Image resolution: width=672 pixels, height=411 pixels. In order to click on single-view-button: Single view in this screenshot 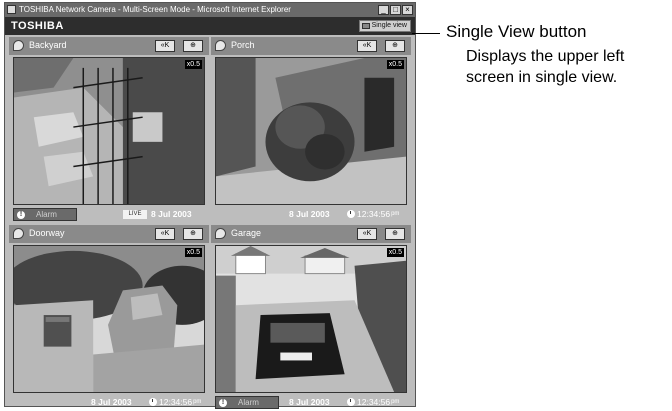, I will do `click(384, 26)`.